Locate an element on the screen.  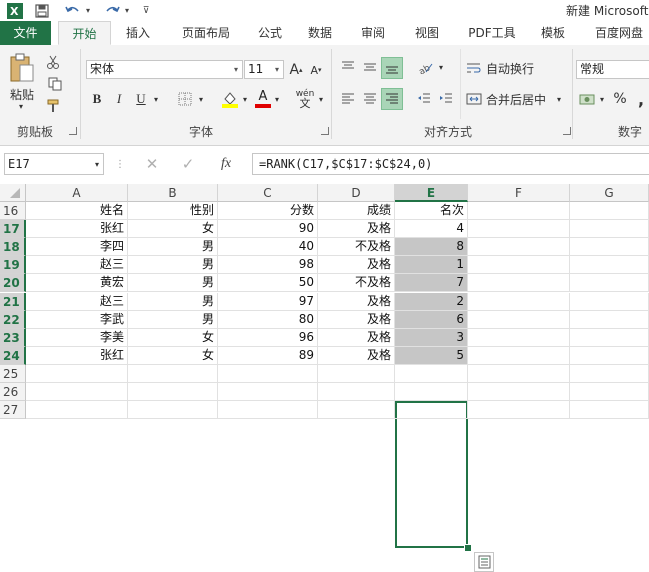
fill-handle is located at coordinates (468, 548).